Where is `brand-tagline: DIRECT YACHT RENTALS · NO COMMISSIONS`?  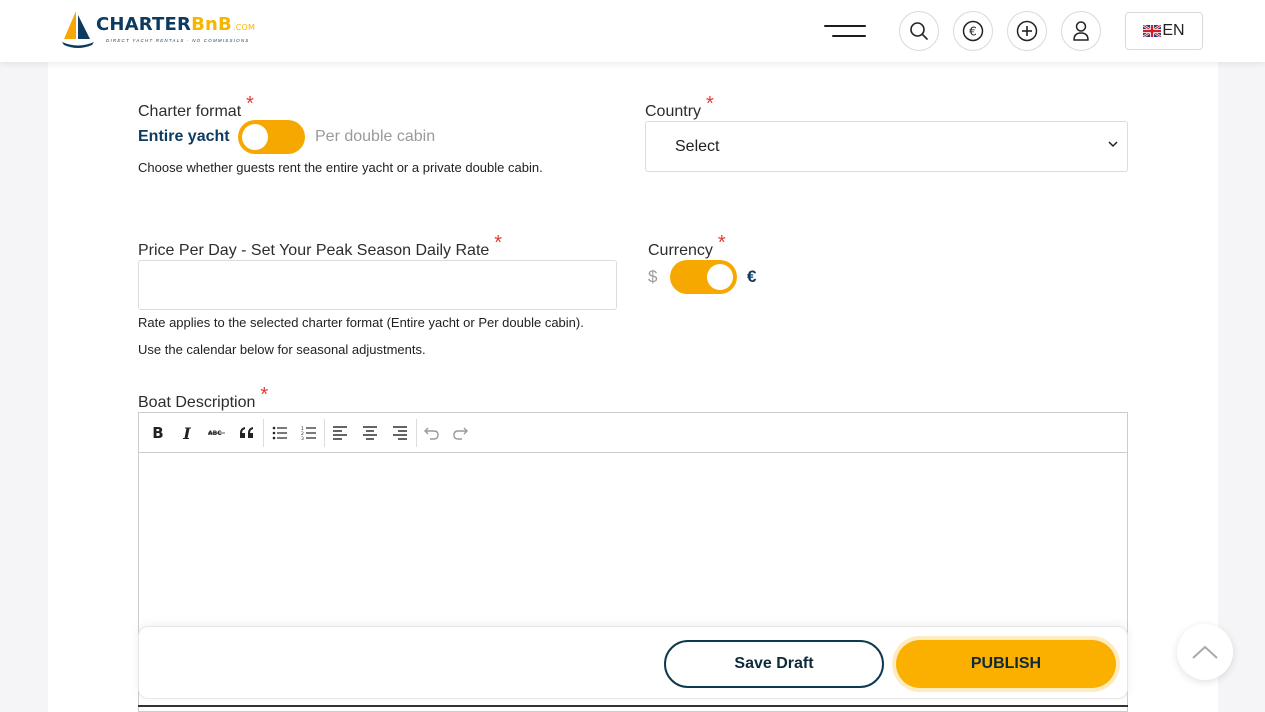
brand-tagline: DIRECT YACHT RENTALS · NO COMMISSIONS is located at coordinates (178, 40).